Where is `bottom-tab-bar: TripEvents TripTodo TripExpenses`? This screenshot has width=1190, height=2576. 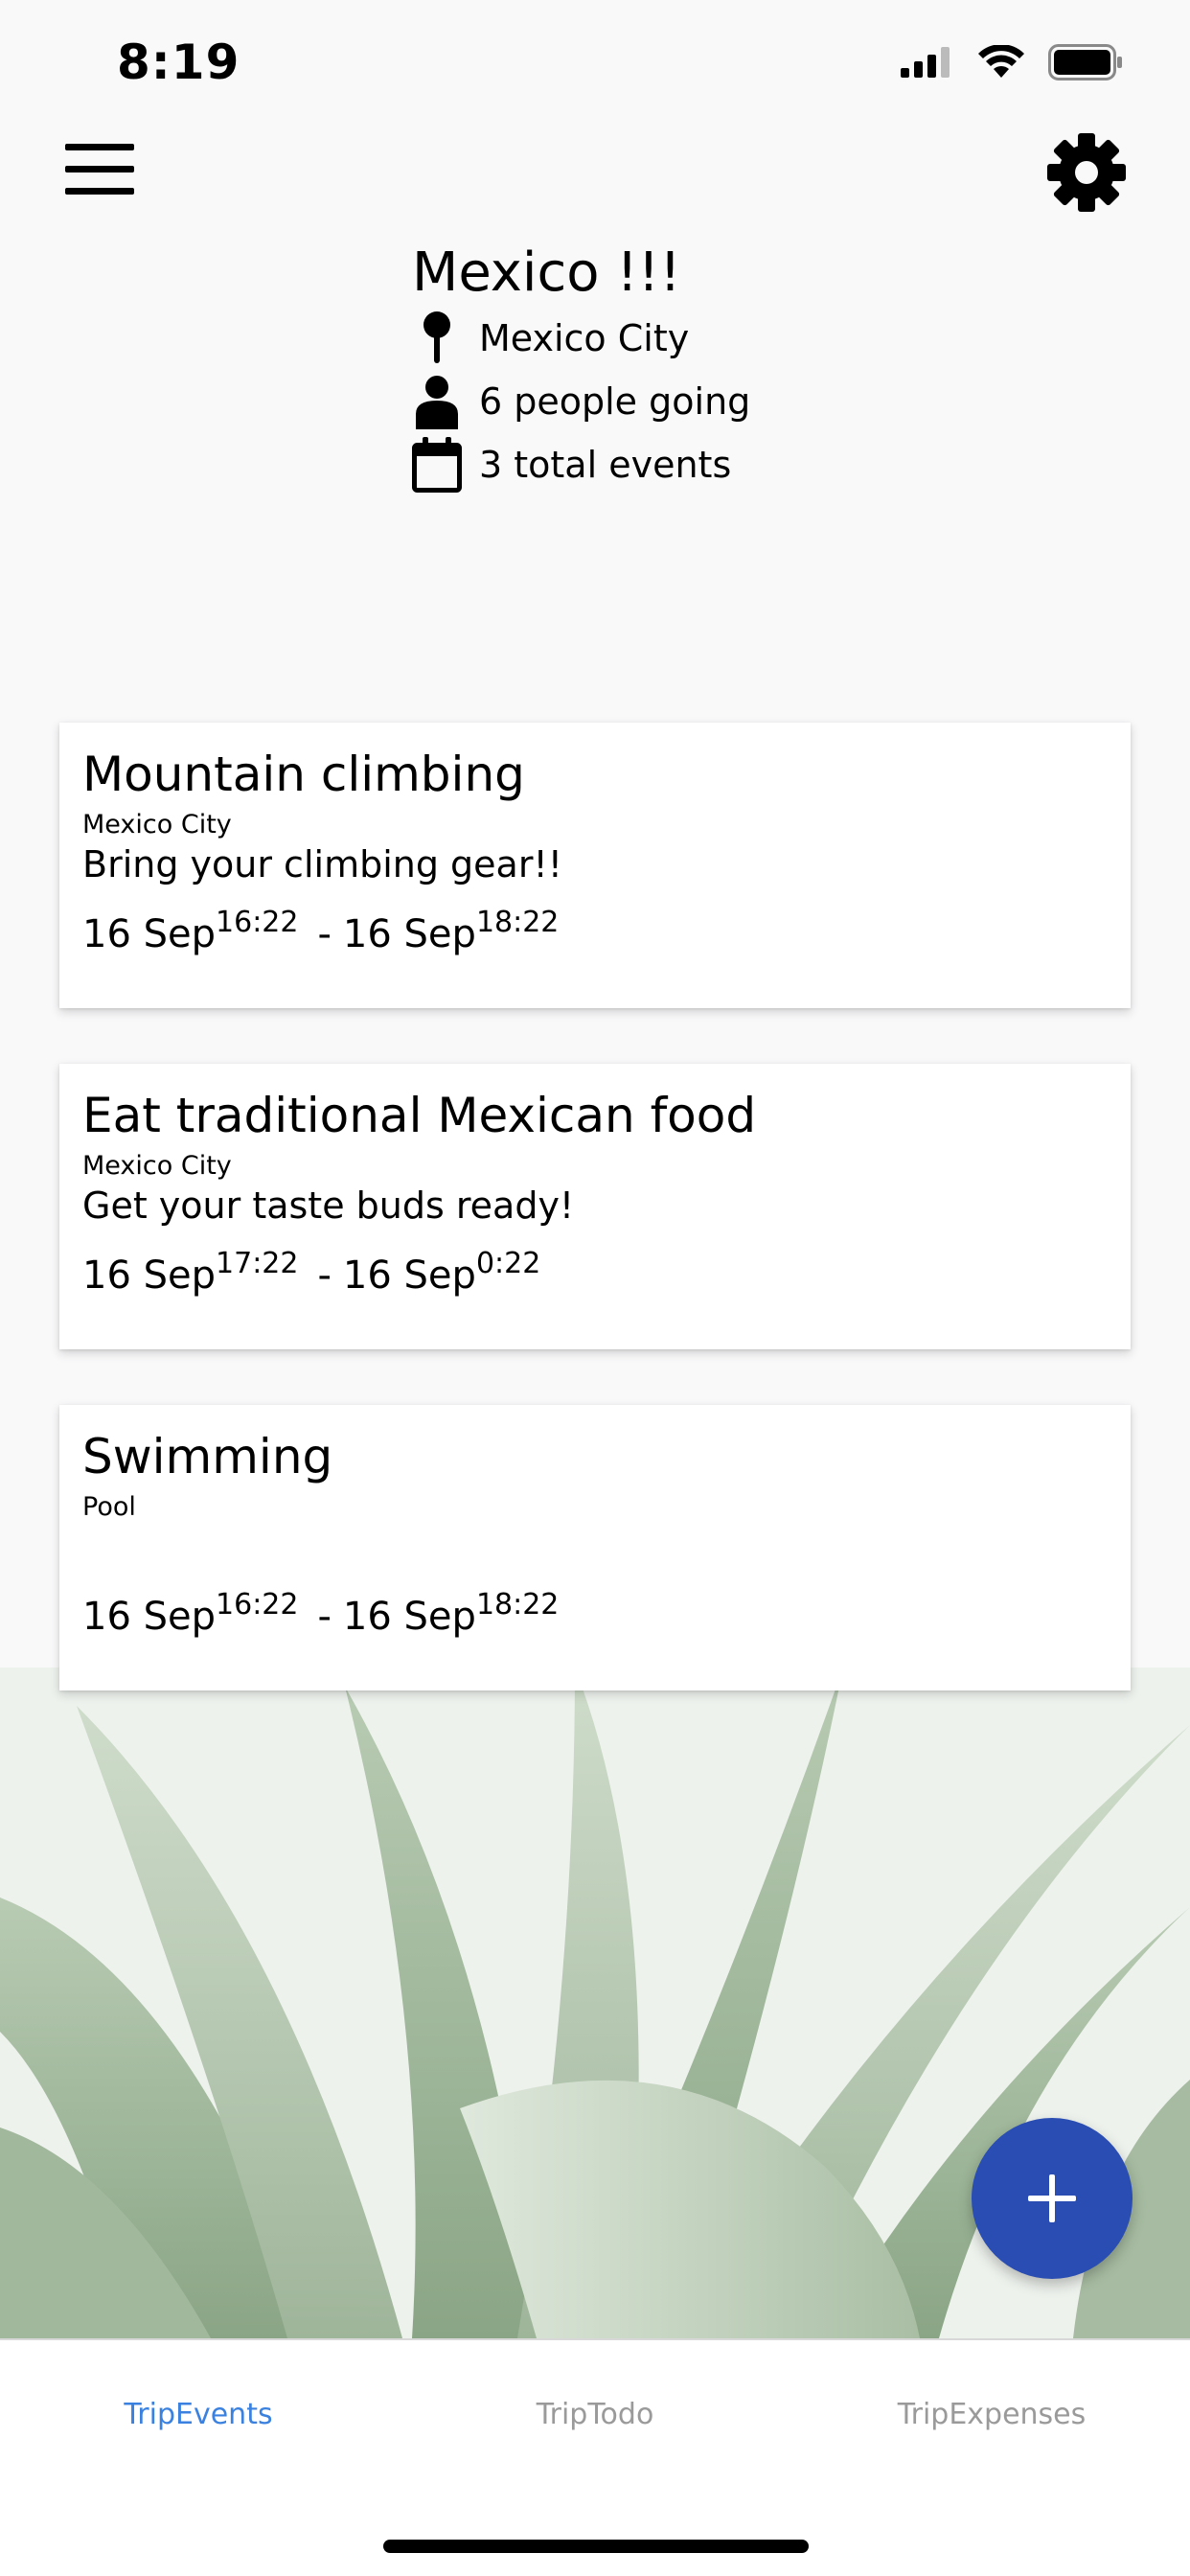 bottom-tab-bar: TripEvents TripTodo TripExpenses is located at coordinates (595, 2457).